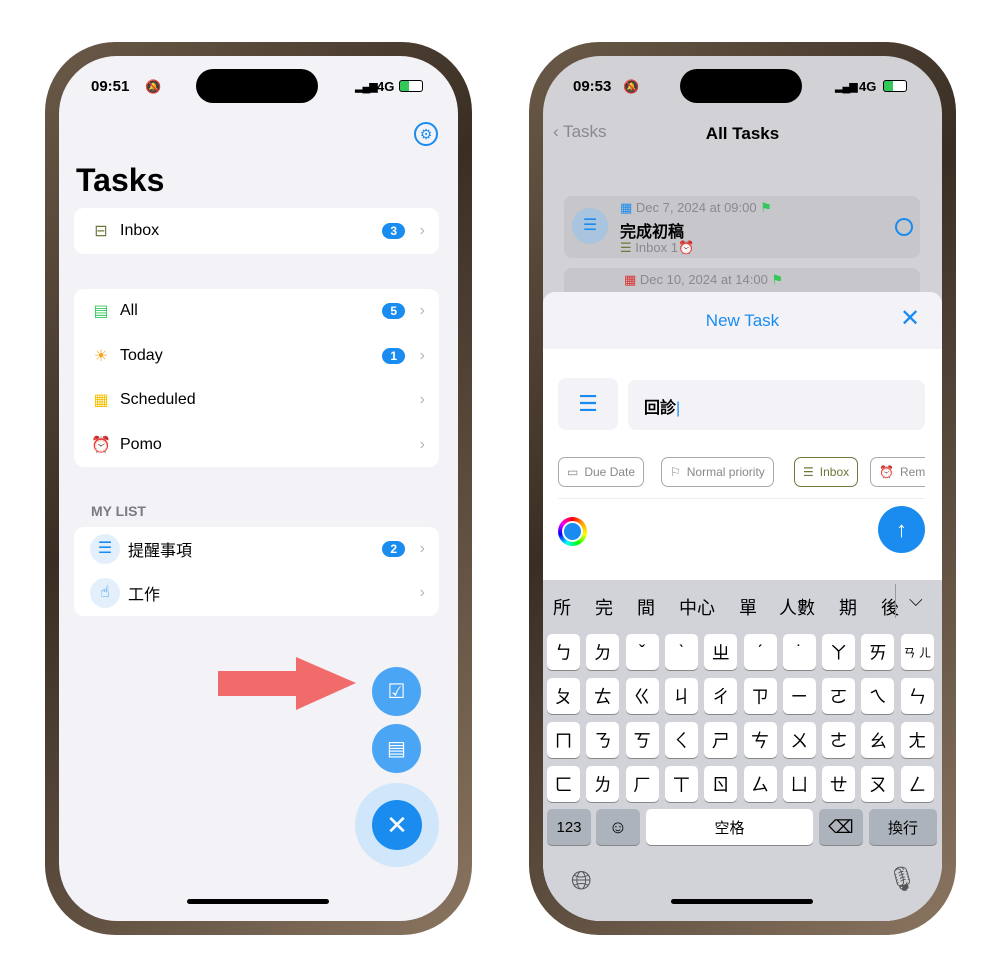  Describe the element at coordinates (563, 740) in the screenshot. I see `key: ㄇ` at that location.